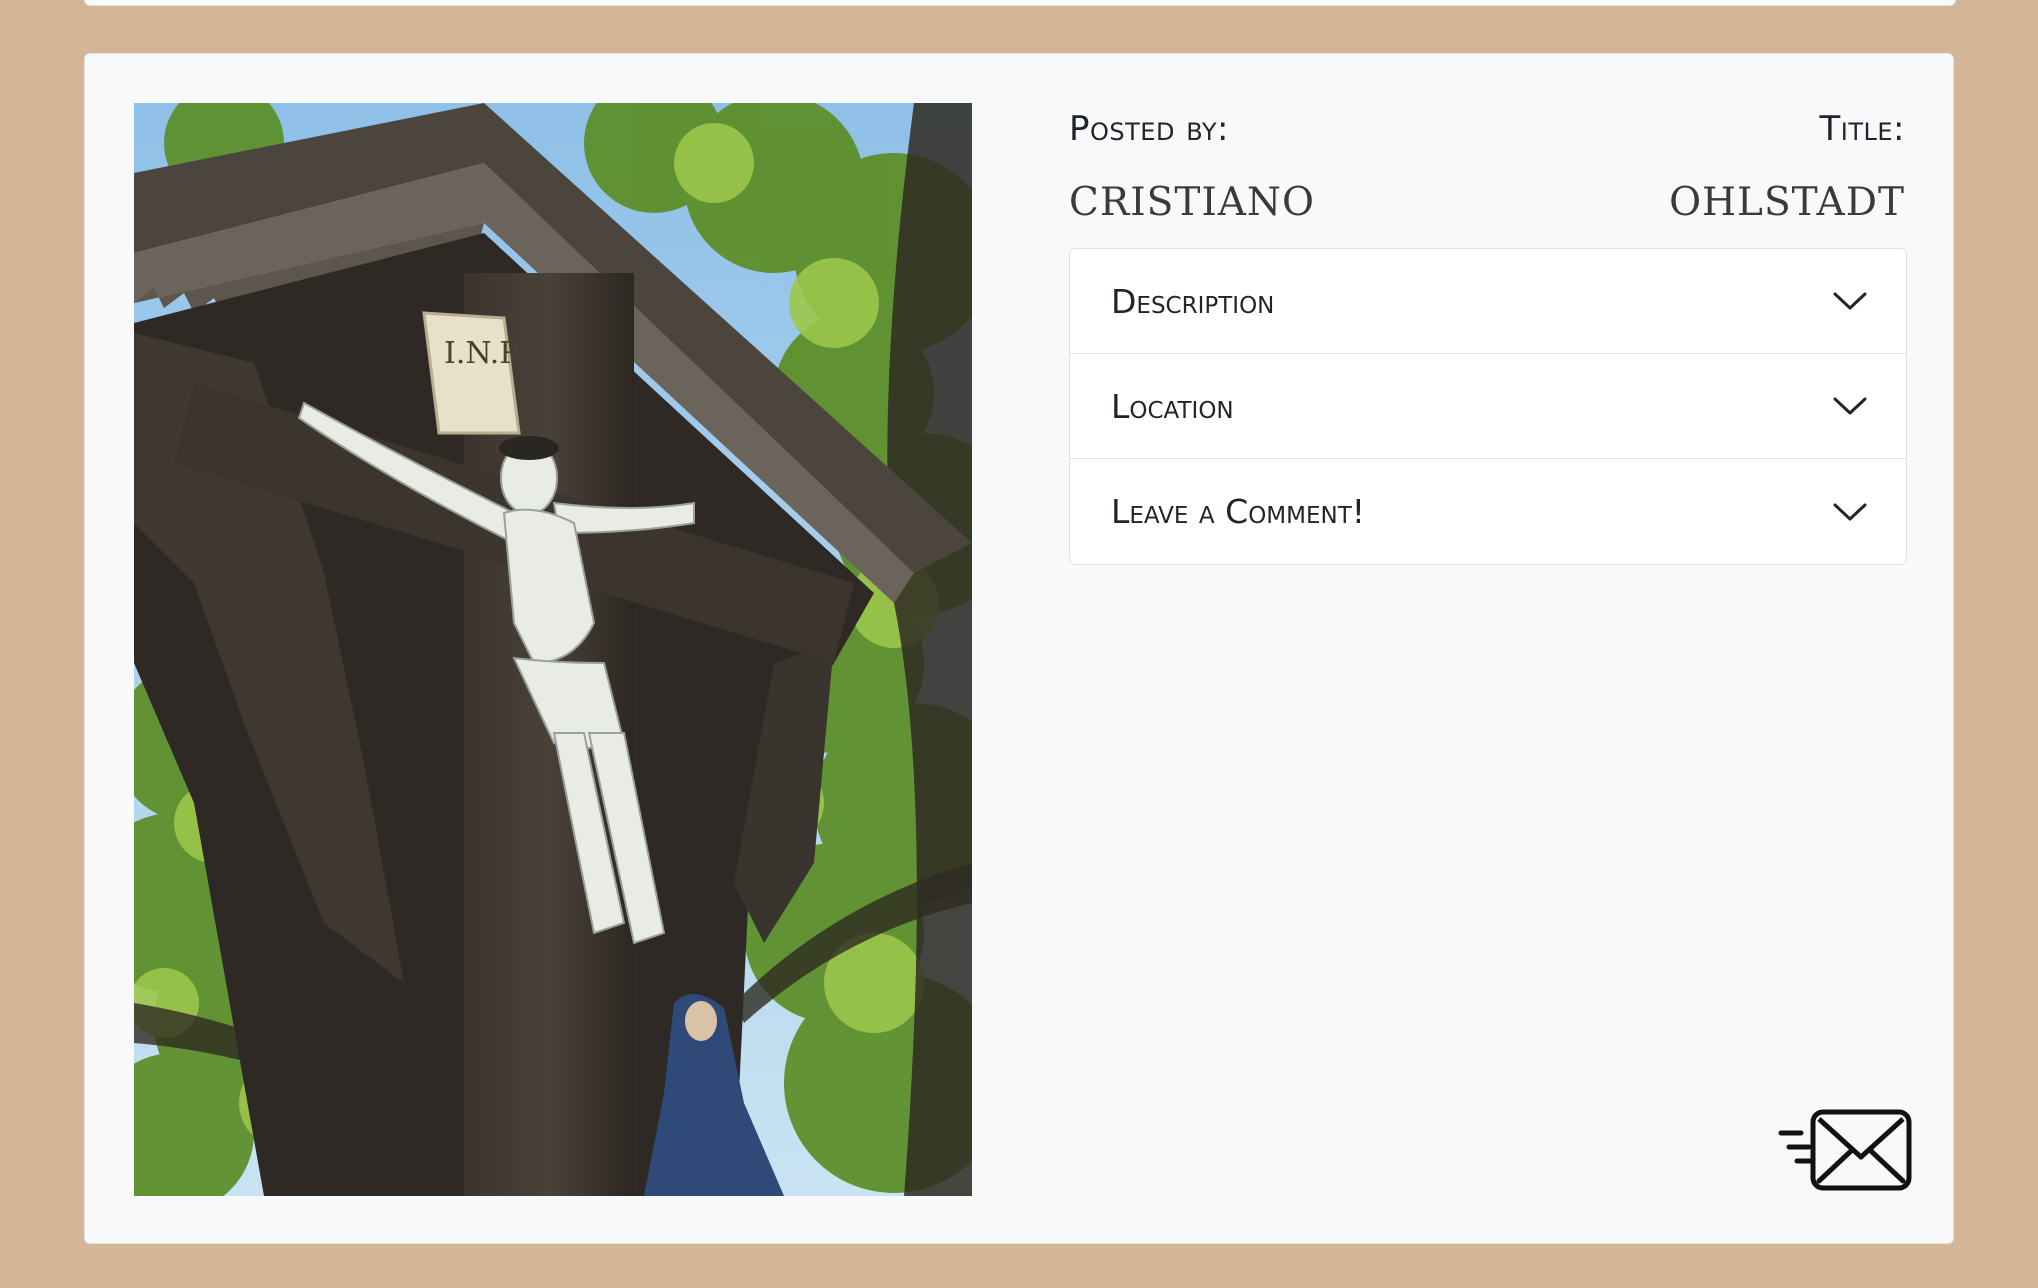 The height and width of the screenshot is (1288, 2038). I want to click on accordion-location-header: Location, so click(1488, 406).